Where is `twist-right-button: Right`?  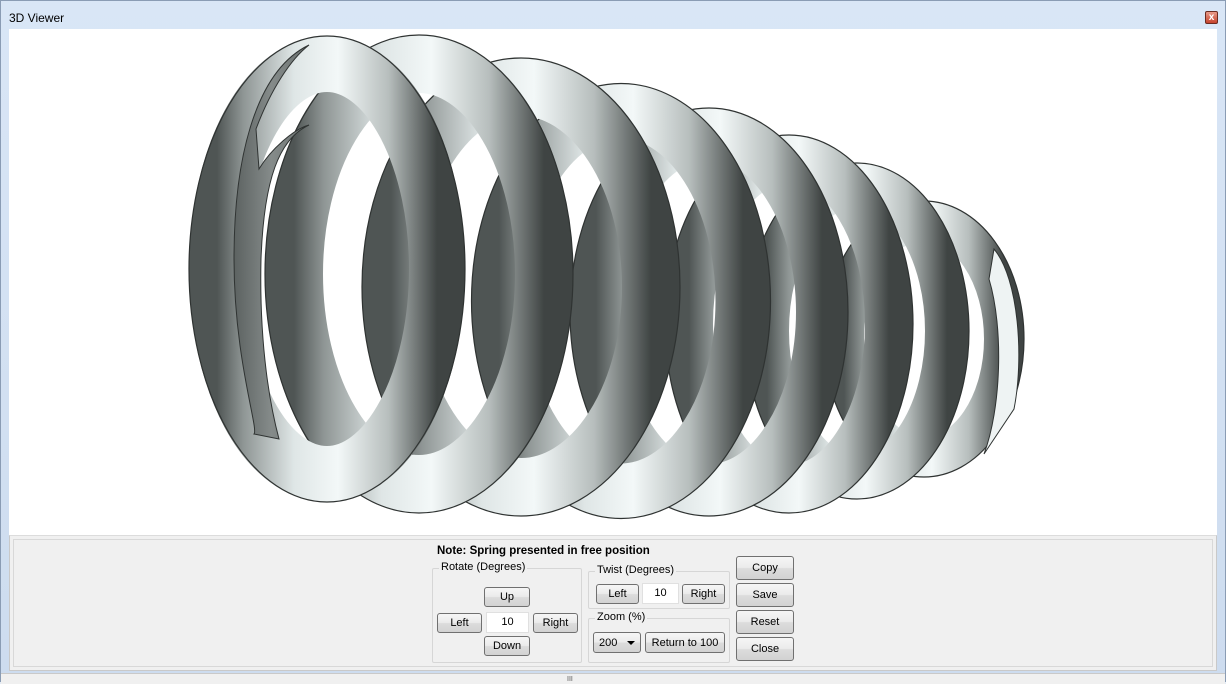
twist-right-button: Right is located at coordinates (703, 594).